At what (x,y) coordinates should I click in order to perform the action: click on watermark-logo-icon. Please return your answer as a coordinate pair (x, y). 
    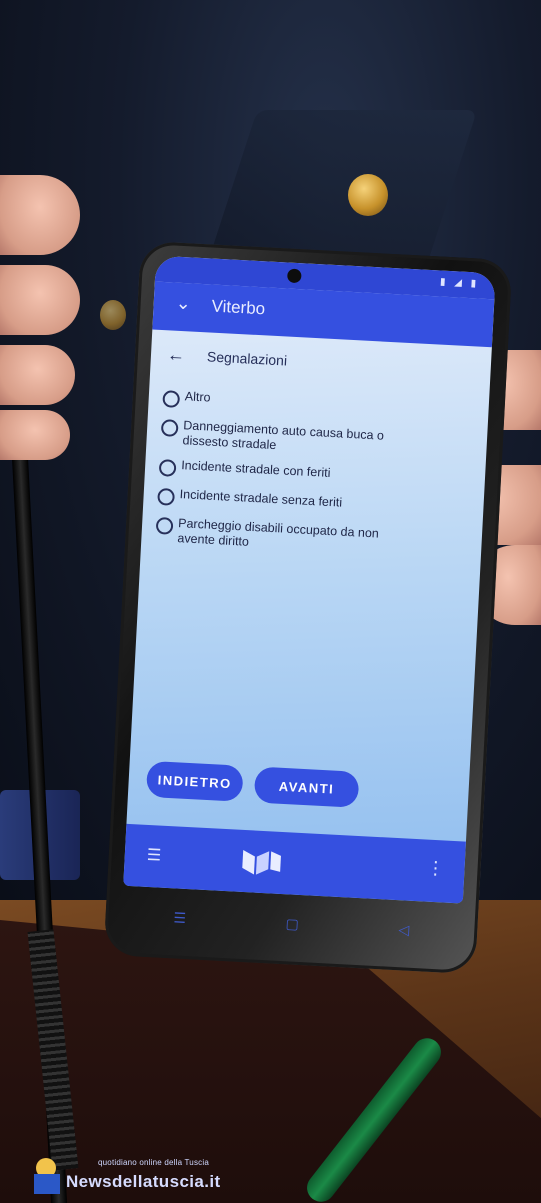
    Looking at the image, I should click on (47, 1176).